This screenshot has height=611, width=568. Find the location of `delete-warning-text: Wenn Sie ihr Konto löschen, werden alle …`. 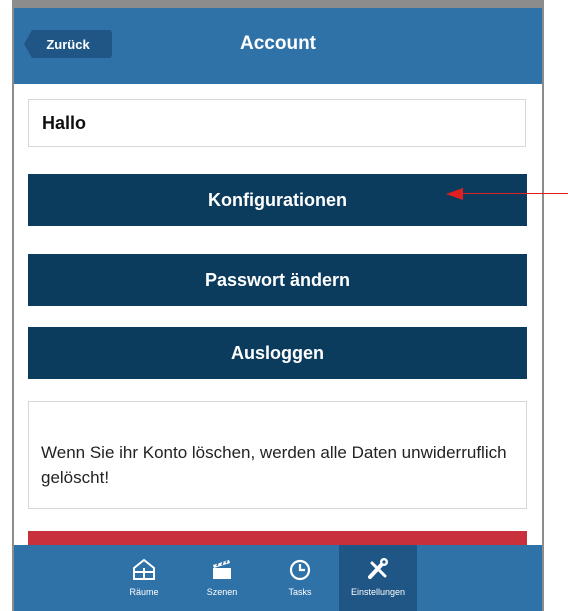

delete-warning-text: Wenn Sie ihr Konto löschen, werden alle … is located at coordinates (274, 465).